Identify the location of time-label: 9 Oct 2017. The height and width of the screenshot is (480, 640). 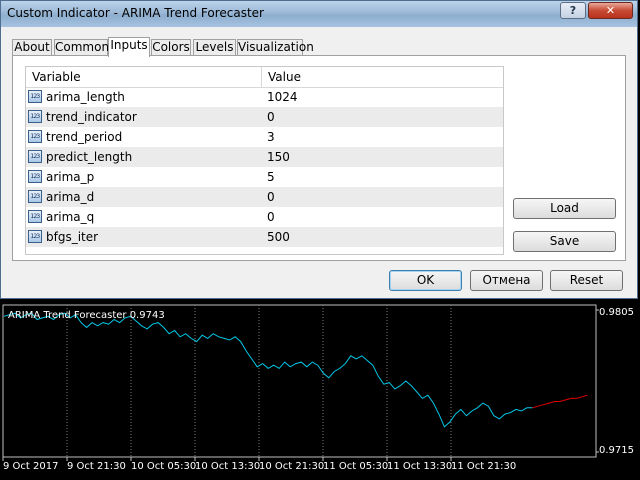
(31, 466).